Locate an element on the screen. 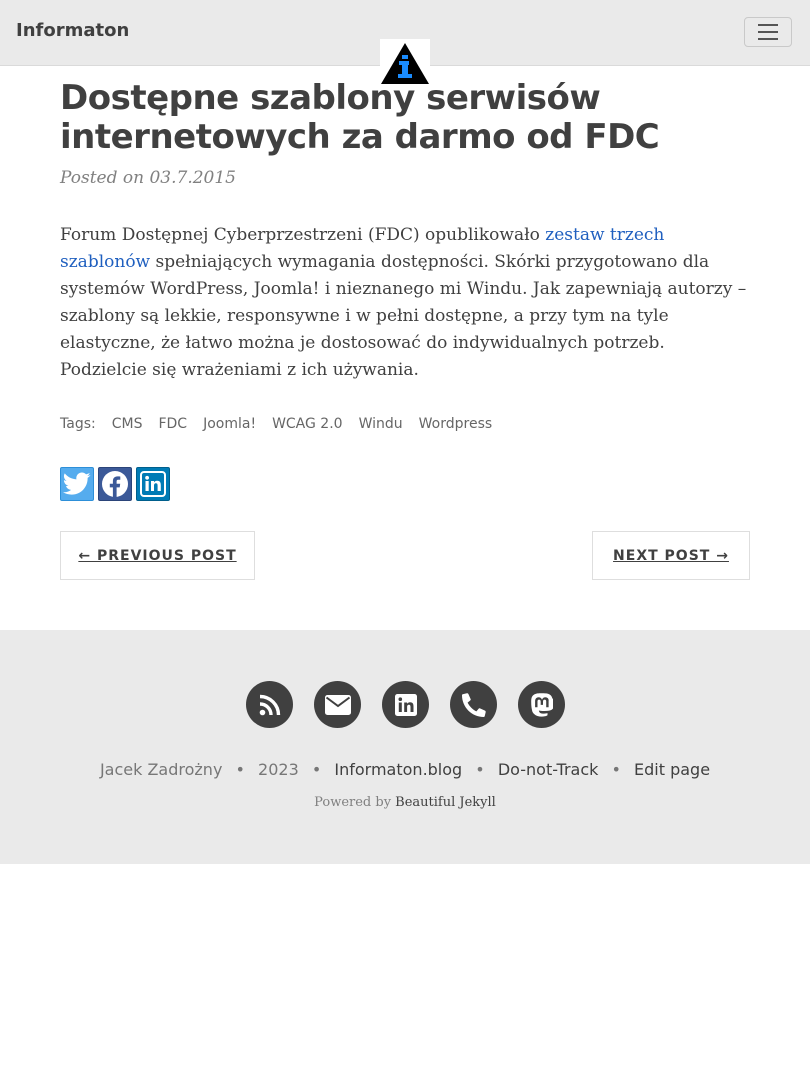 This screenshot has width=810, height=1080. tag-link: Joomla! is located at coordinates (229, 424).